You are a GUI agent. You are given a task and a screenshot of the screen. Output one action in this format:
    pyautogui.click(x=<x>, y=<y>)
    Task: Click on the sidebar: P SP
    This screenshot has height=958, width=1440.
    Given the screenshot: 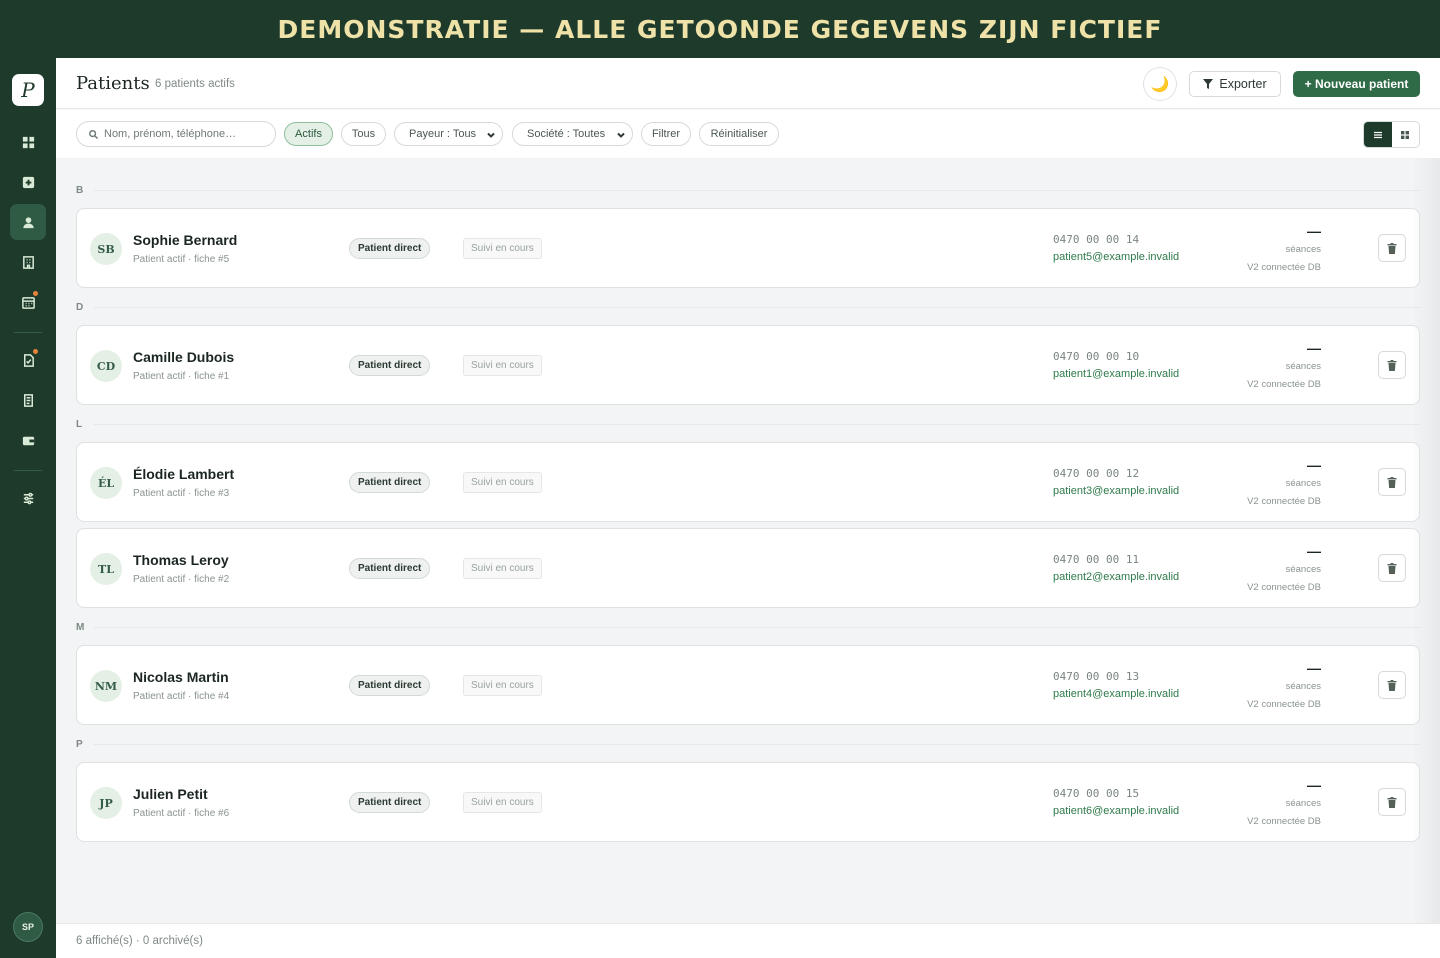 What is the action you would take?
    pyautogui.click(x=28, y=508)
    